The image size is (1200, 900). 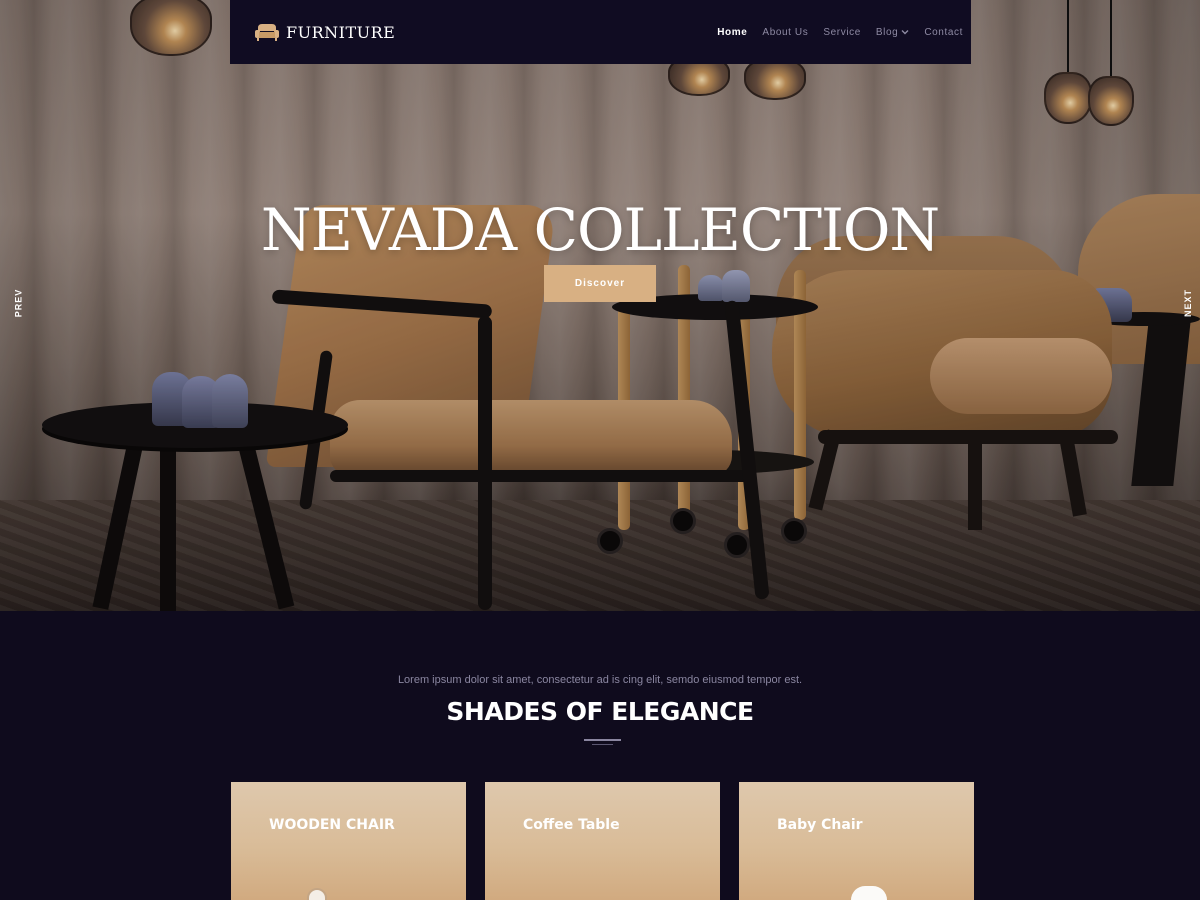 I want to click on brand-logo: FURNITURE, so click(x=324, y=32).